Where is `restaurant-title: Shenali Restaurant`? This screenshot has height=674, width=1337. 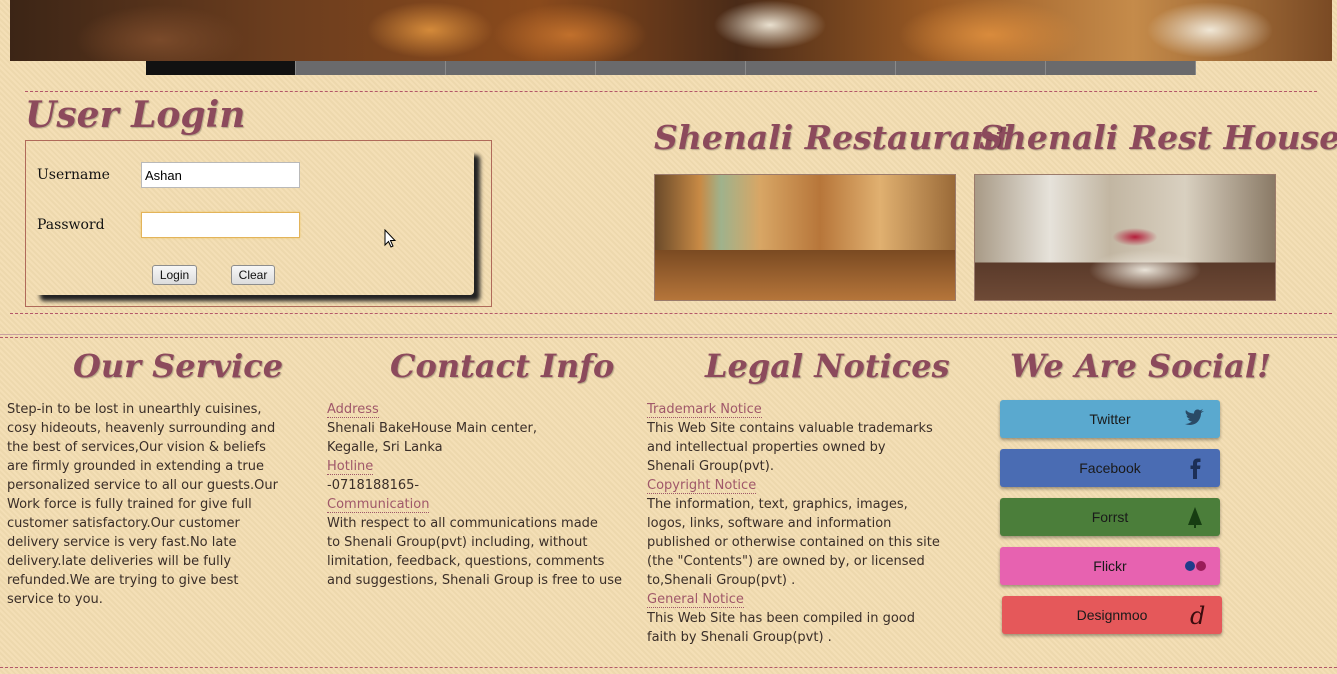 restaurant-title: Shenali Restaurant is located at coordinates (832, 137).